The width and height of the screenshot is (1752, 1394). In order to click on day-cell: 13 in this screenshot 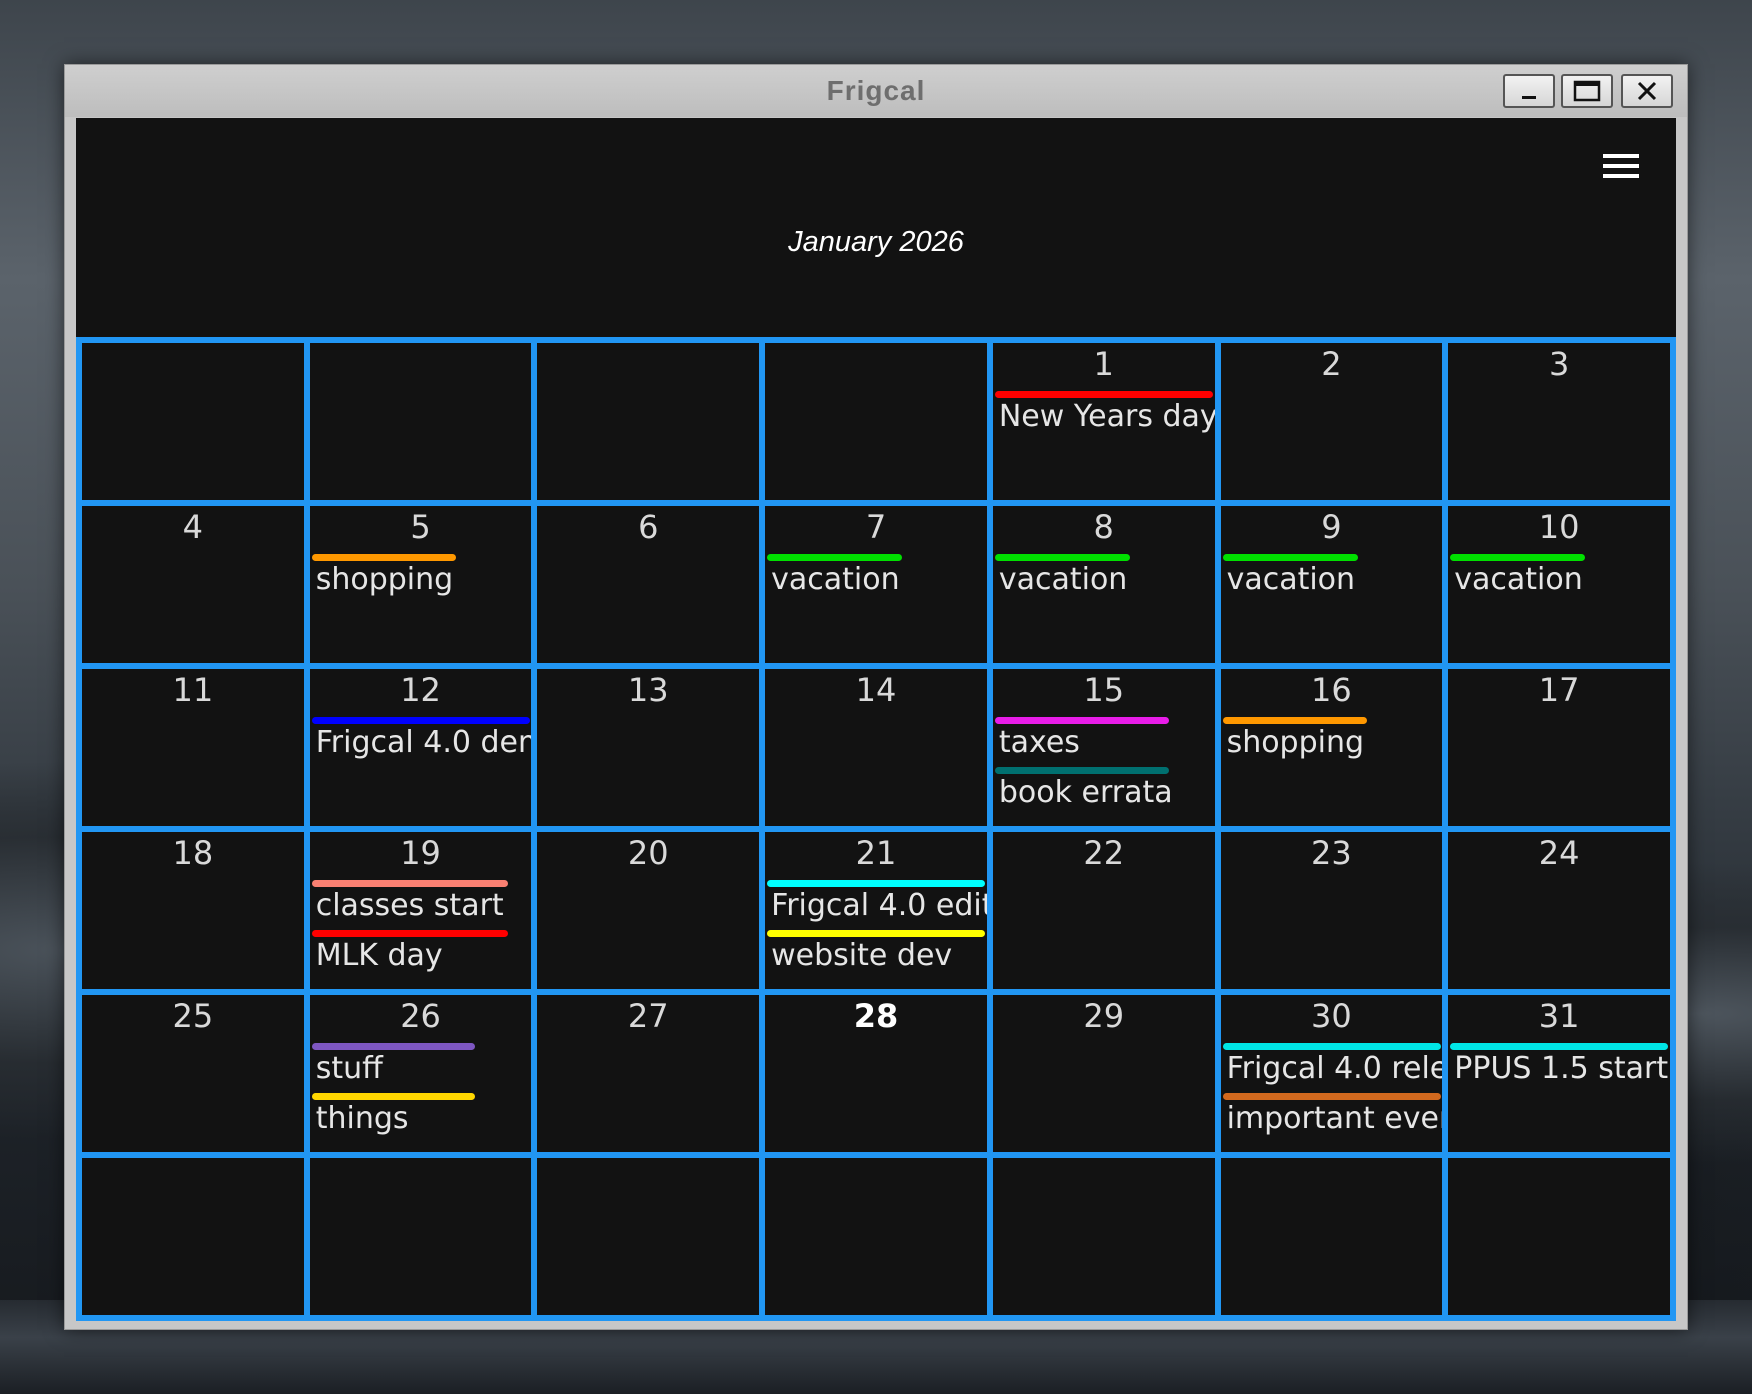, I will do `click(648, 747)`.